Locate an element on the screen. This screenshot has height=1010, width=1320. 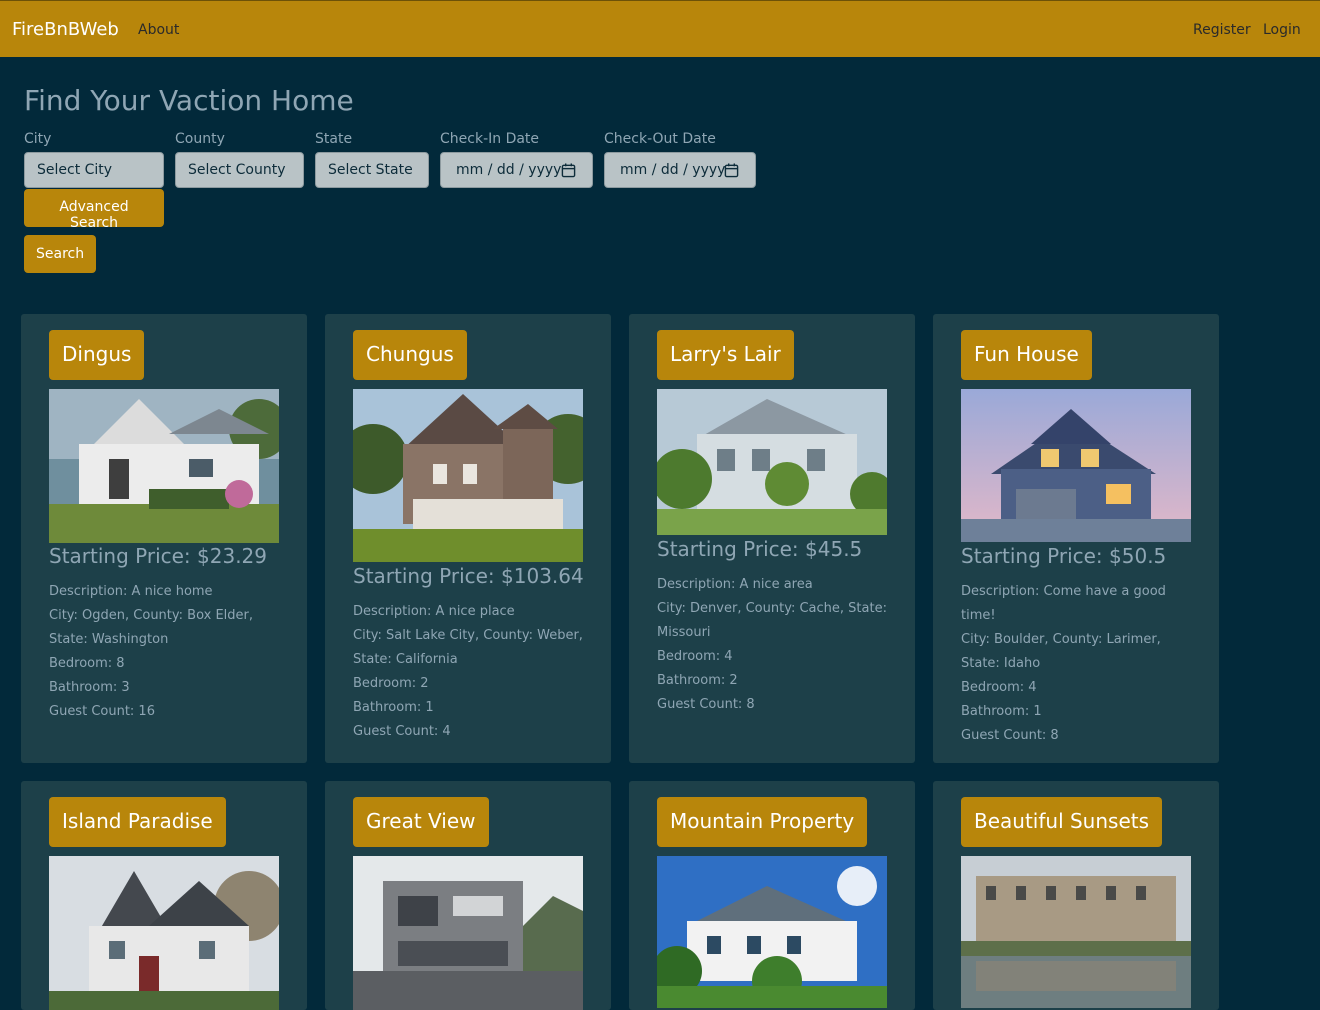
listing-price: Starting Price: $45.5 is located at coordinates (760, 549).